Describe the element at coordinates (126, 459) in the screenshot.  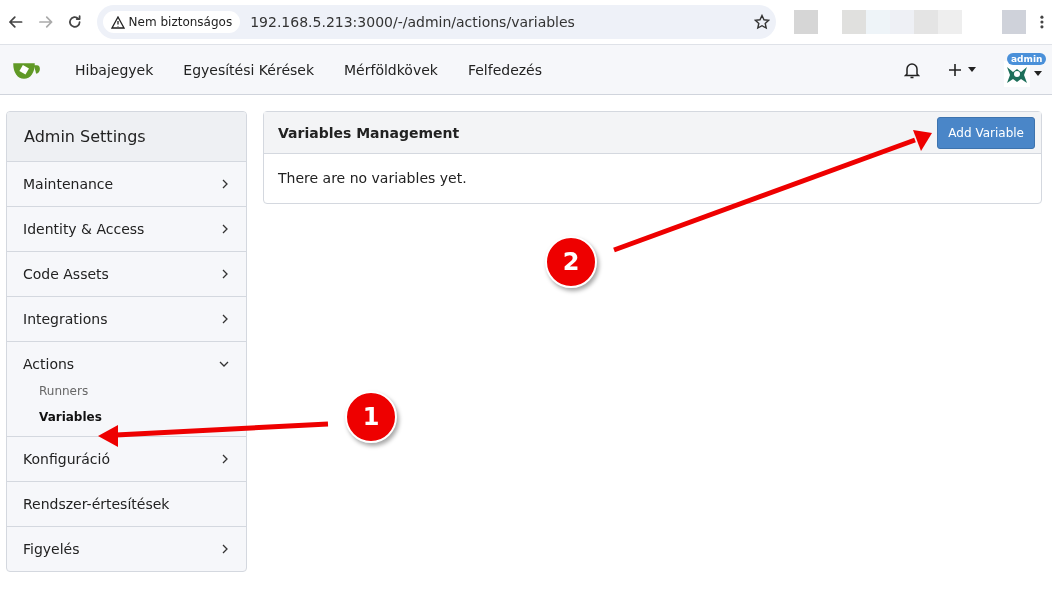
I see `sidebar-group: Konfiguráció` at that location.